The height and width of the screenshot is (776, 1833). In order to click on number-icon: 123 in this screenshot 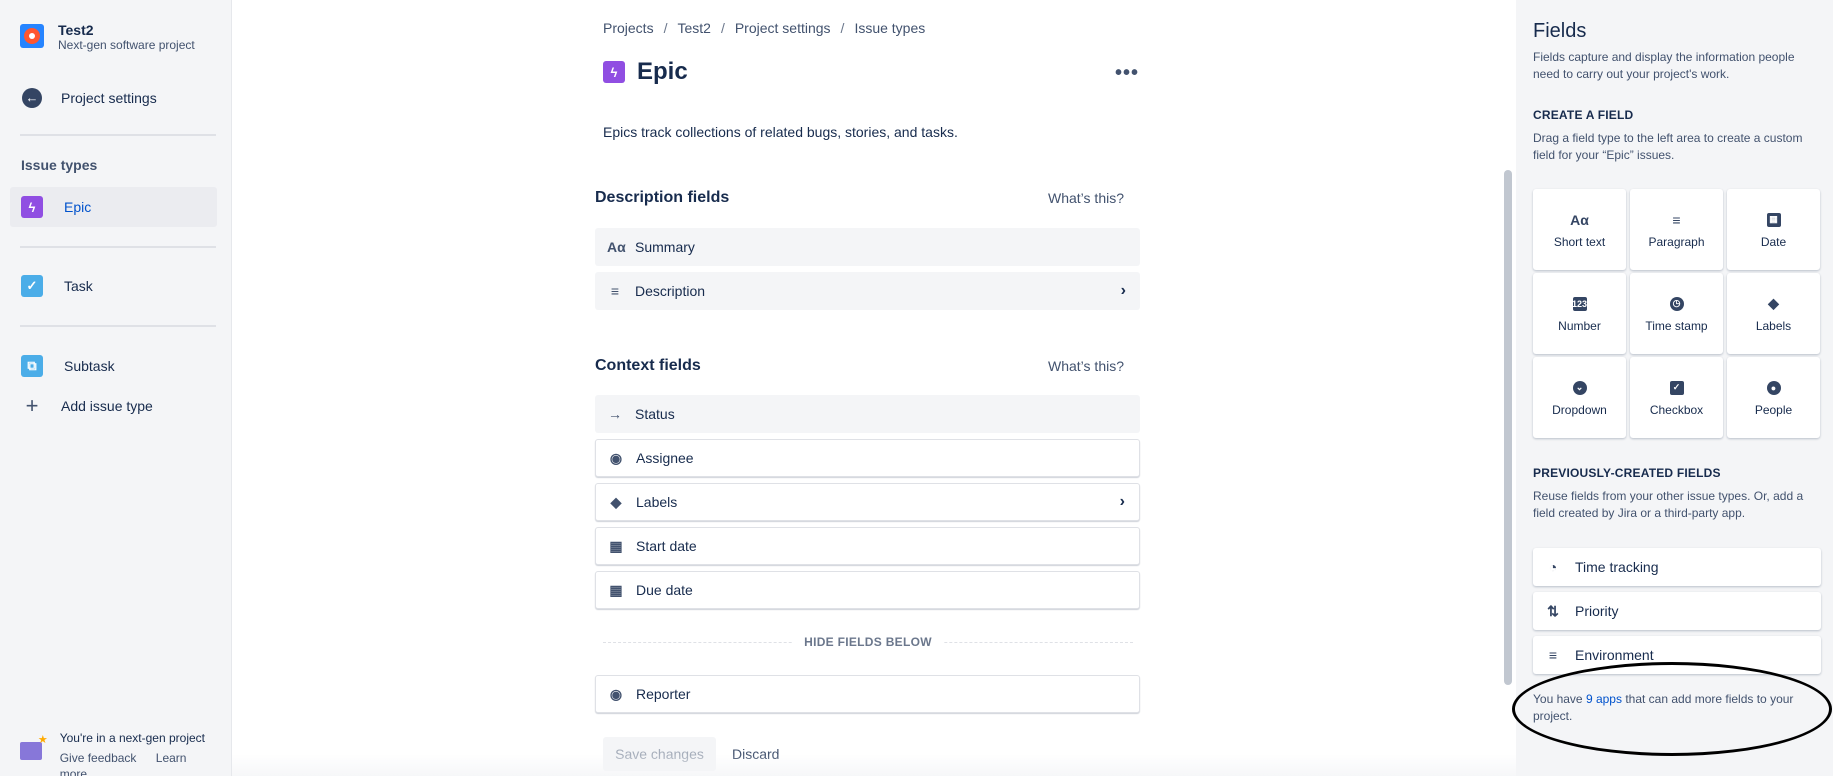, I will do `click(1579, 303)`.